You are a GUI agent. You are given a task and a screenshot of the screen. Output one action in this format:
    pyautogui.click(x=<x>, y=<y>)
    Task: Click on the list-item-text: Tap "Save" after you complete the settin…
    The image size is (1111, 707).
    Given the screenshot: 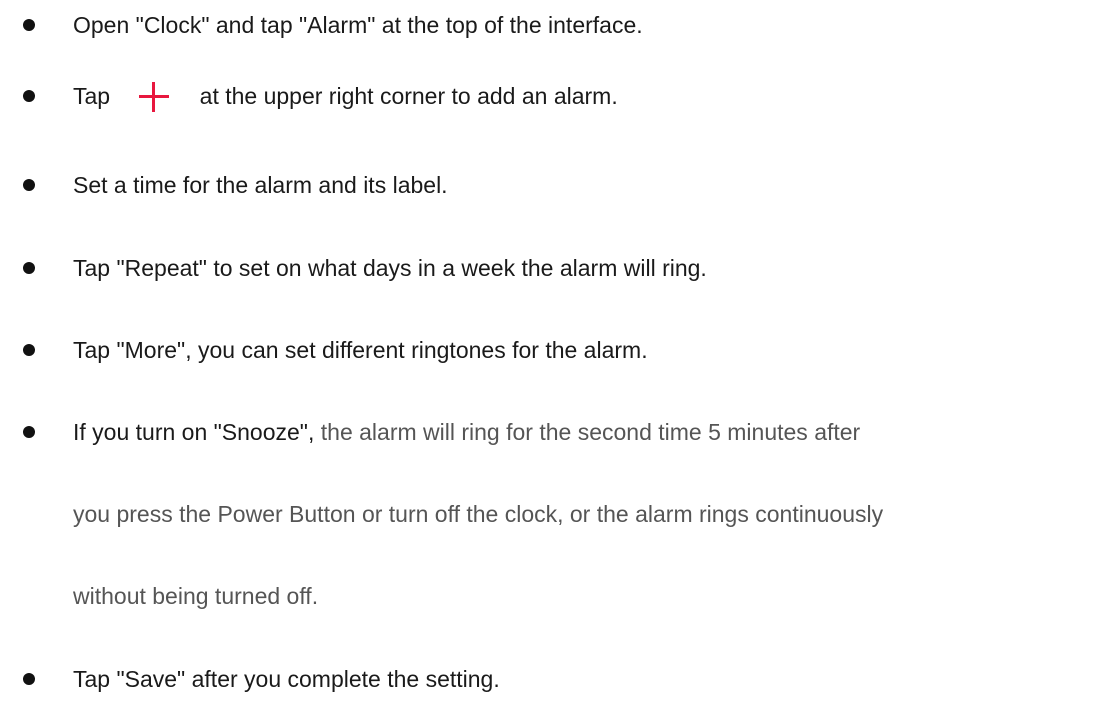 What is the action you would take?
    pyautogui.click(x=286, y=679)
    